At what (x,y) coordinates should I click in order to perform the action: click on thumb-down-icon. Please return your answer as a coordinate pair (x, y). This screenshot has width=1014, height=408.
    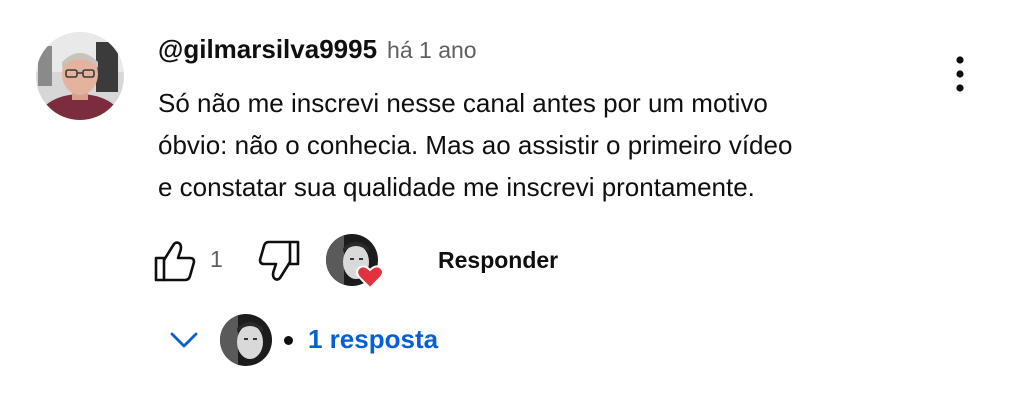
    Looking at the image, I should click on (279, 260).